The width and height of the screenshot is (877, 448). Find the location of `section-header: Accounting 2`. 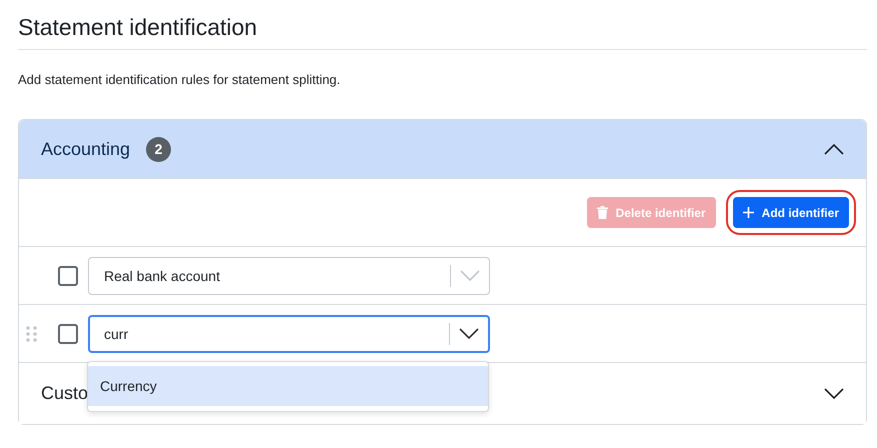

section-header: Accounting 2 is located at coordinates (442, 149).